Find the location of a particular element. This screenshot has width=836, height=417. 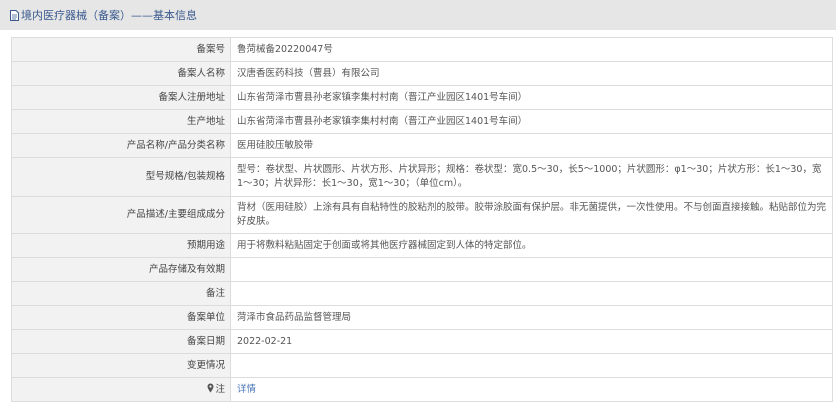

row-label: 预期用途 is located at coordinates (121, 245).